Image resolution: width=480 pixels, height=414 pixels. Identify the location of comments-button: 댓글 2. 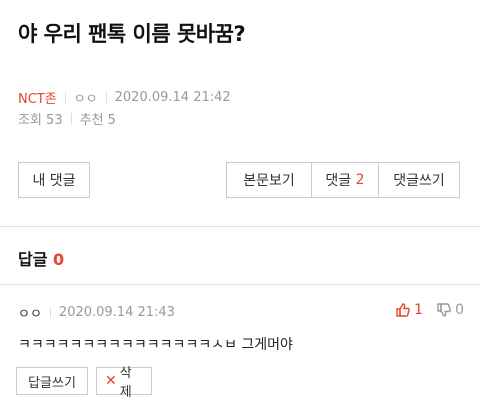
(344, 180).